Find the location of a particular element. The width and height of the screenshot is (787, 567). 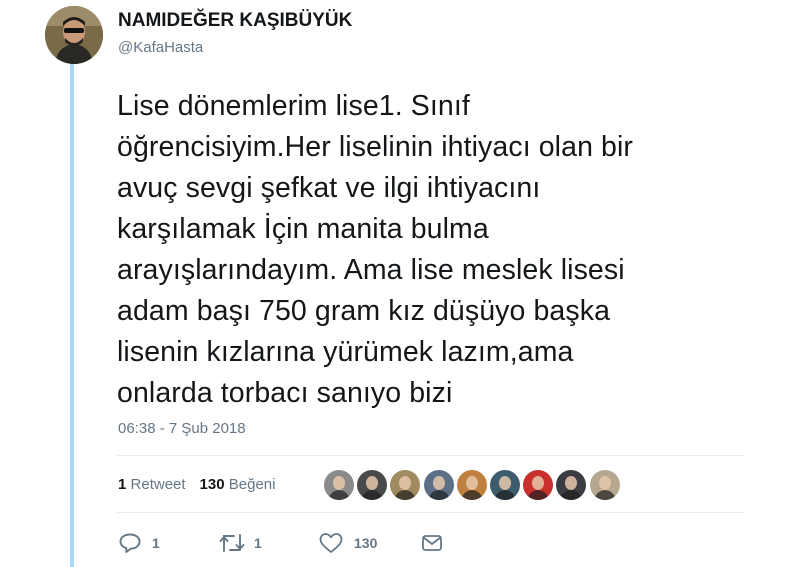

like-stat-count: 130 is located at coordinates (212, 484).